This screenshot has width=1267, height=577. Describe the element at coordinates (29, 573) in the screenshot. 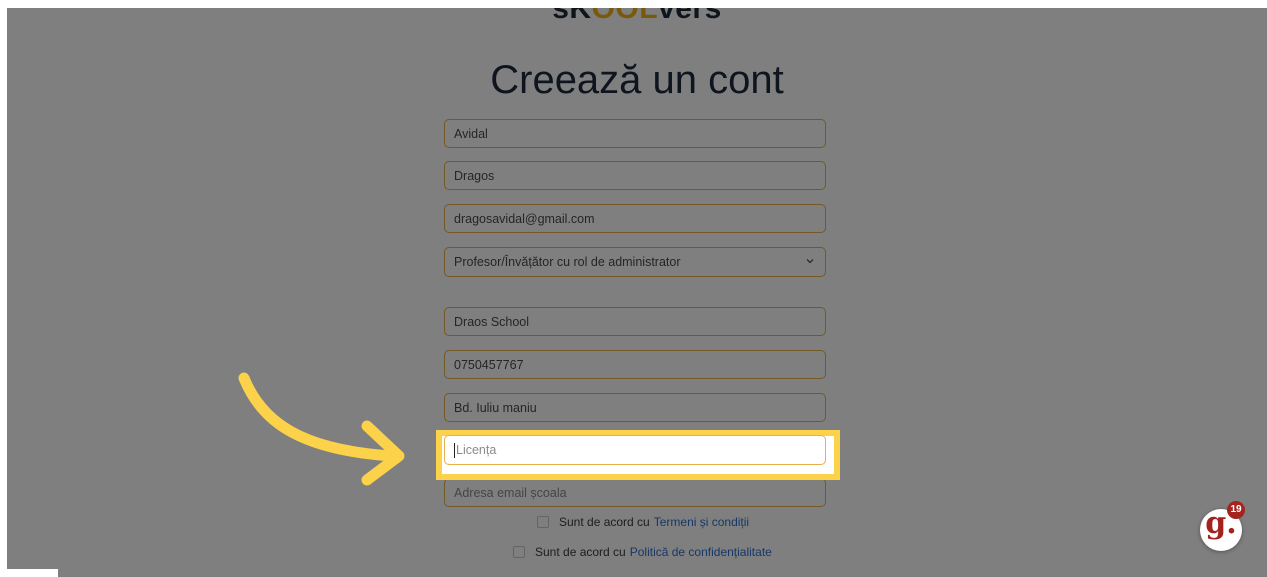

I see `corner-strip` at that location.